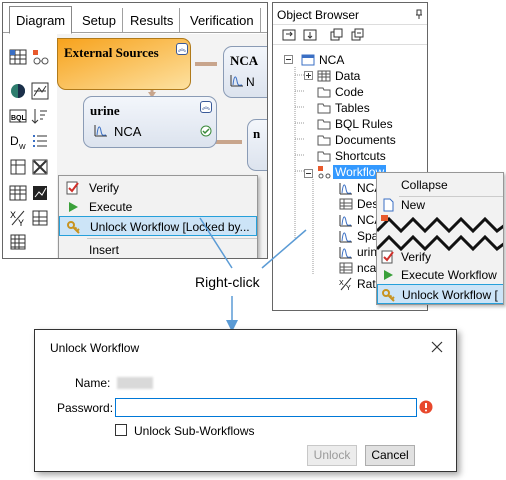 The image size is (506, 480). I want to click on unlock-sub-workflows-label: Unlock Sub-Workflows, so click(194, 431).